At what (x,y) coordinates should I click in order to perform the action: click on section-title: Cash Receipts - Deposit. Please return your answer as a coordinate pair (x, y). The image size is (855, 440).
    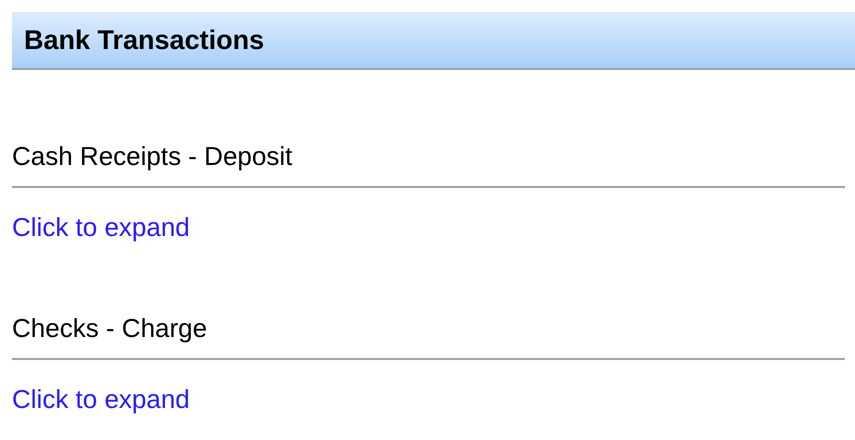
    Looking at the image, I should click on (152, 156).